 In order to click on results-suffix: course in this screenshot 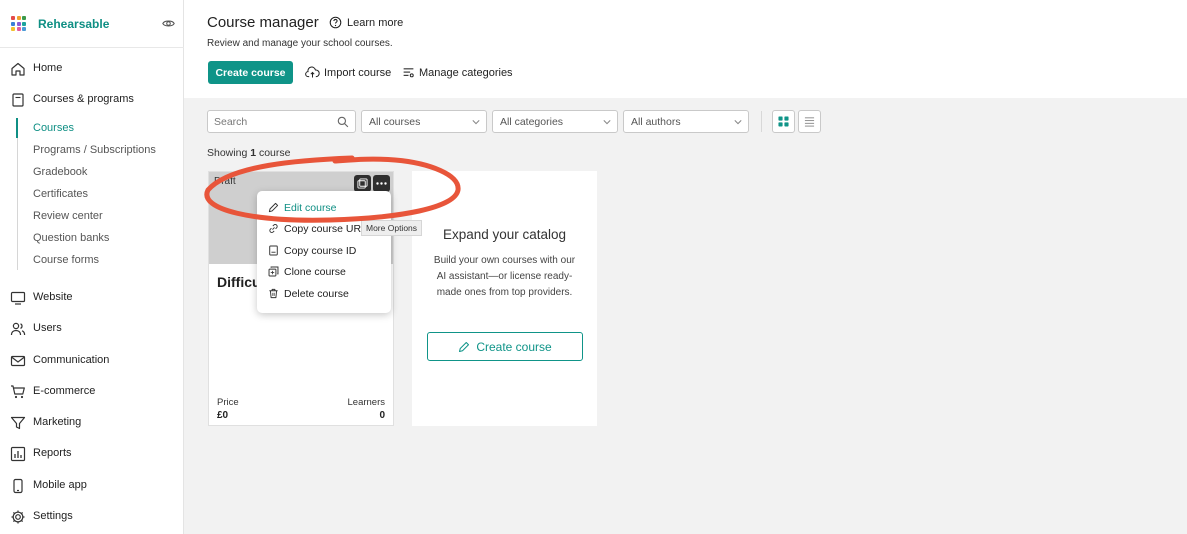, I will do `click(273, 153)`.